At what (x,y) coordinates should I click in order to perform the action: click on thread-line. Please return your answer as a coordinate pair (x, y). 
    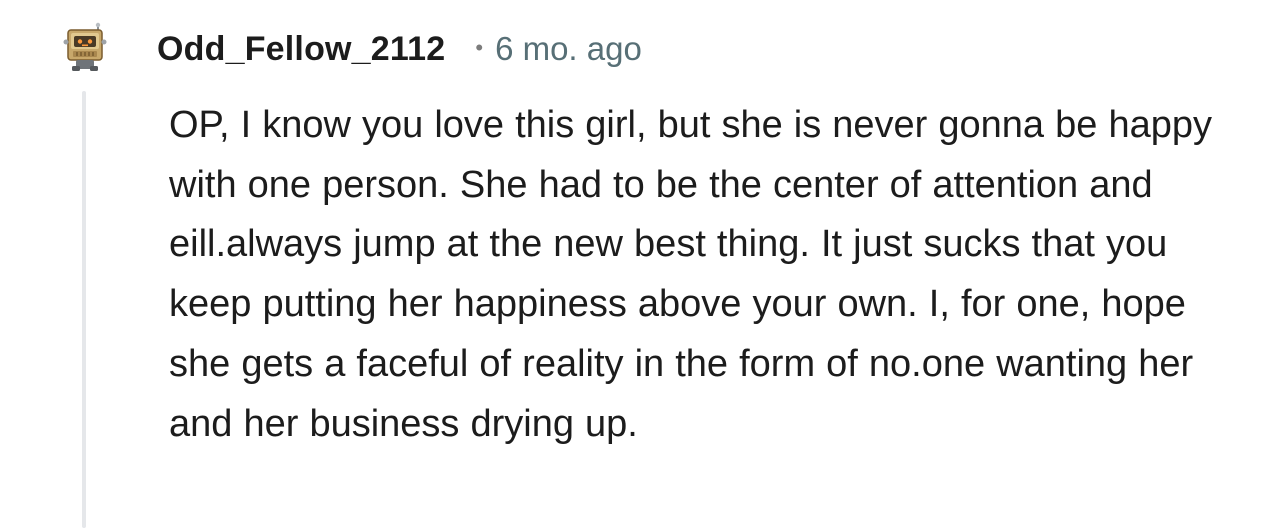
    Looking at the image, I should click on (84, 309).